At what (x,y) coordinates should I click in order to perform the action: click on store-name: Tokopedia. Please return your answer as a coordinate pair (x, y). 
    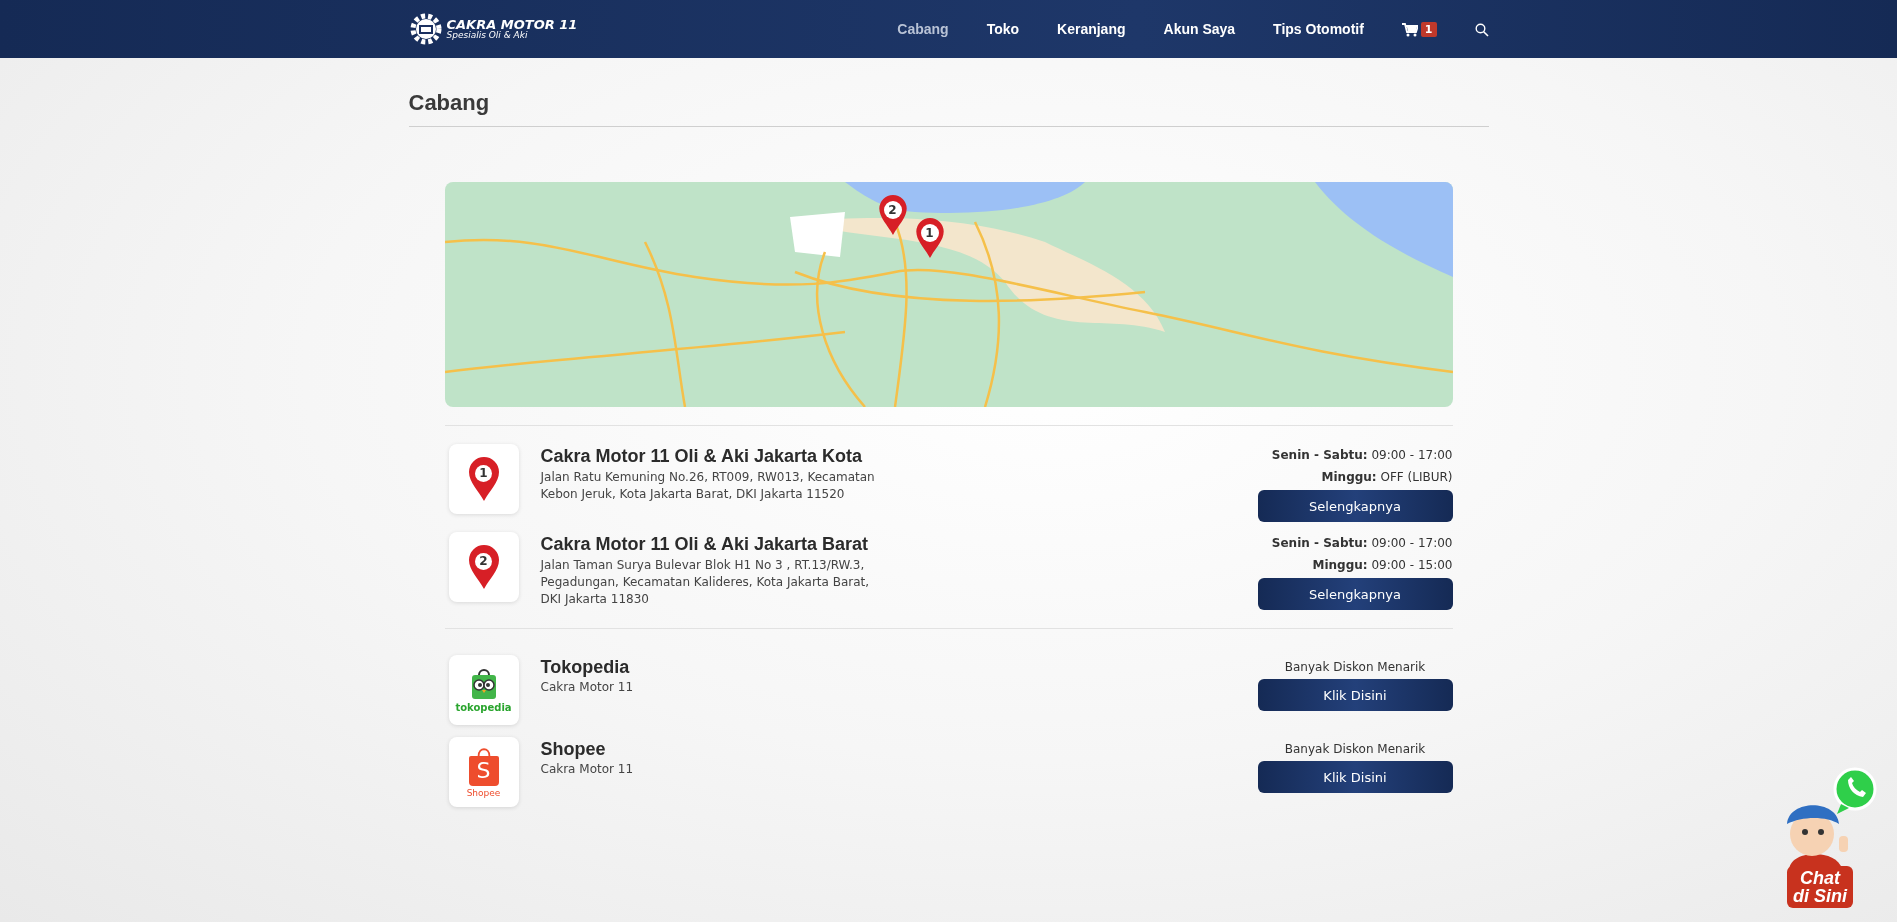
    Looking at the image, I should click on (585, 667).